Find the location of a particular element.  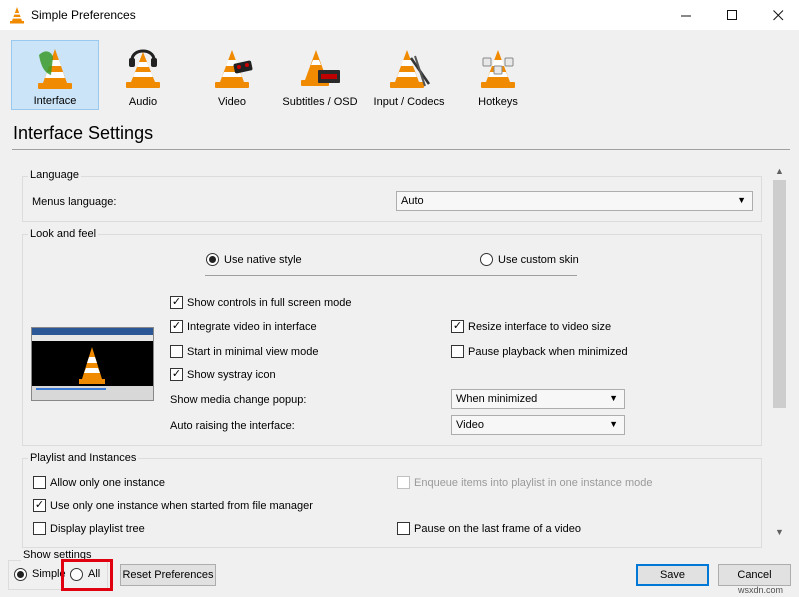

minimize-icon is located at coordinates (685, 15).